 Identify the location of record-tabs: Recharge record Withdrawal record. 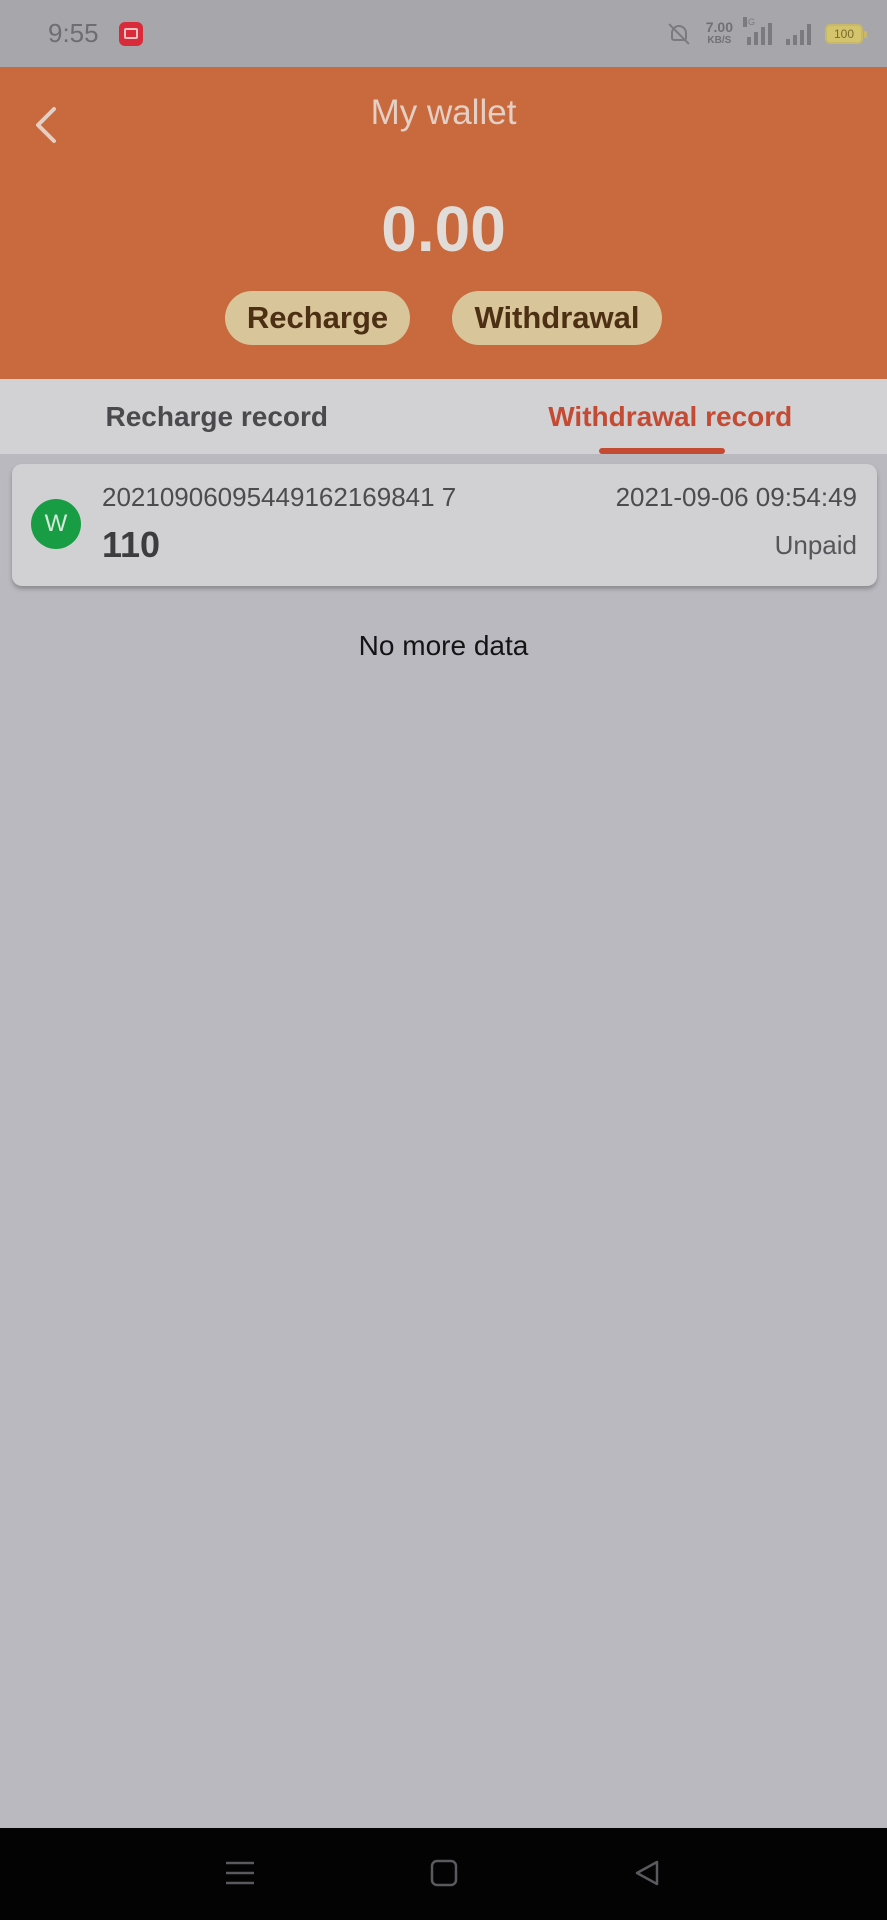
(443, 416).